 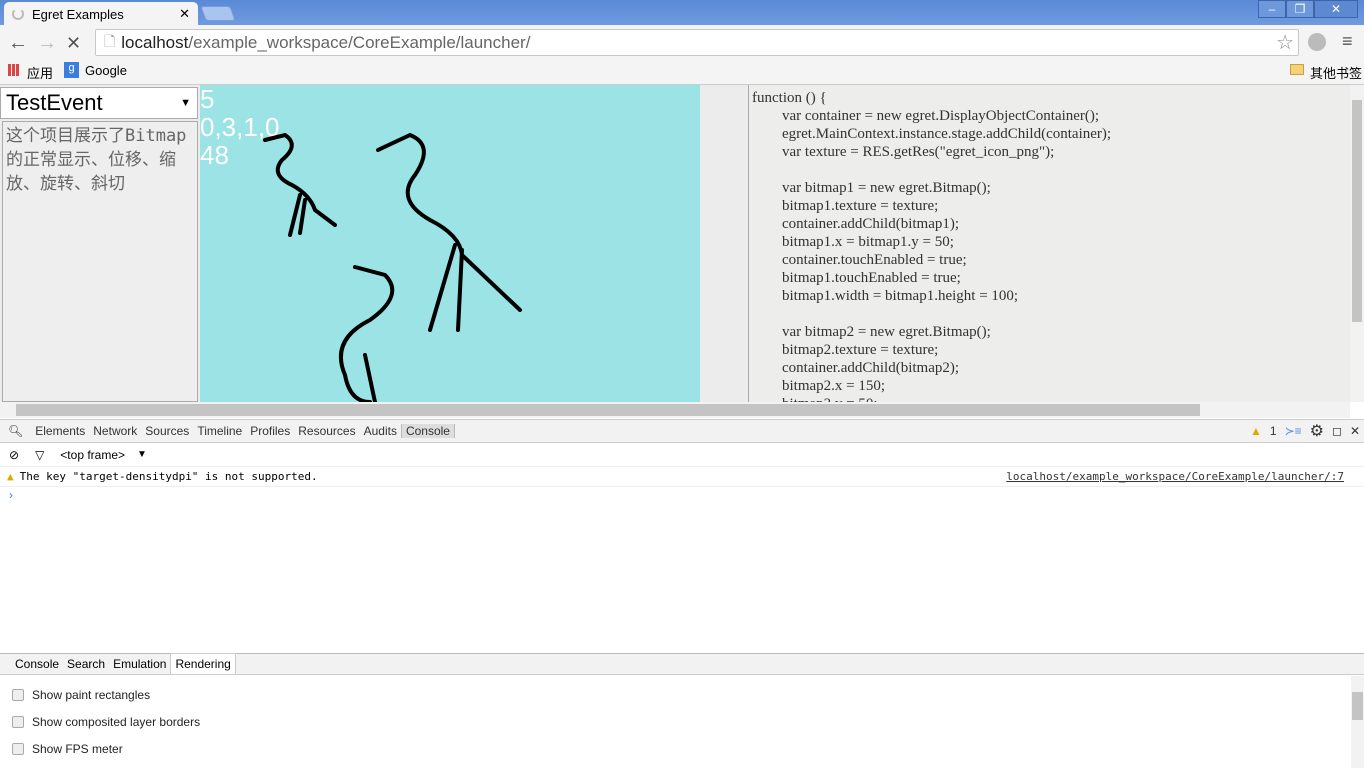 I want to click on code-line: bitmap2.x = 150;, so click(x=819, y=386).